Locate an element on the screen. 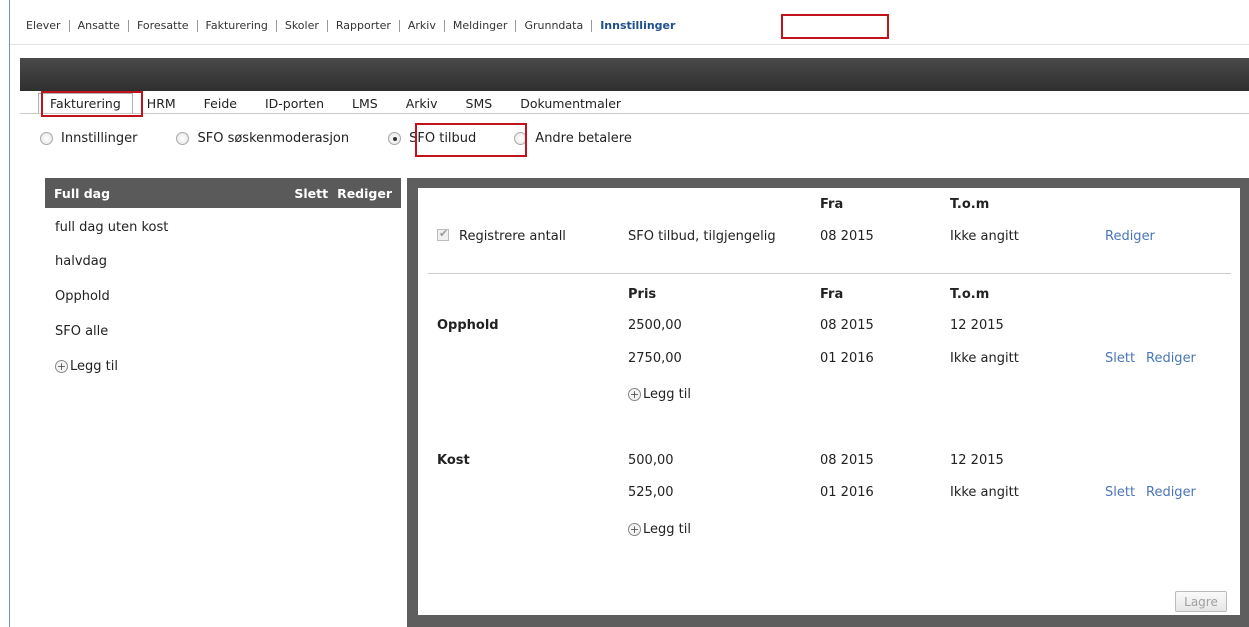 Image resolution: width=1249 pixels, height=627 pixels. delete-offer-button: Slett is located at coordinates (311, 193).